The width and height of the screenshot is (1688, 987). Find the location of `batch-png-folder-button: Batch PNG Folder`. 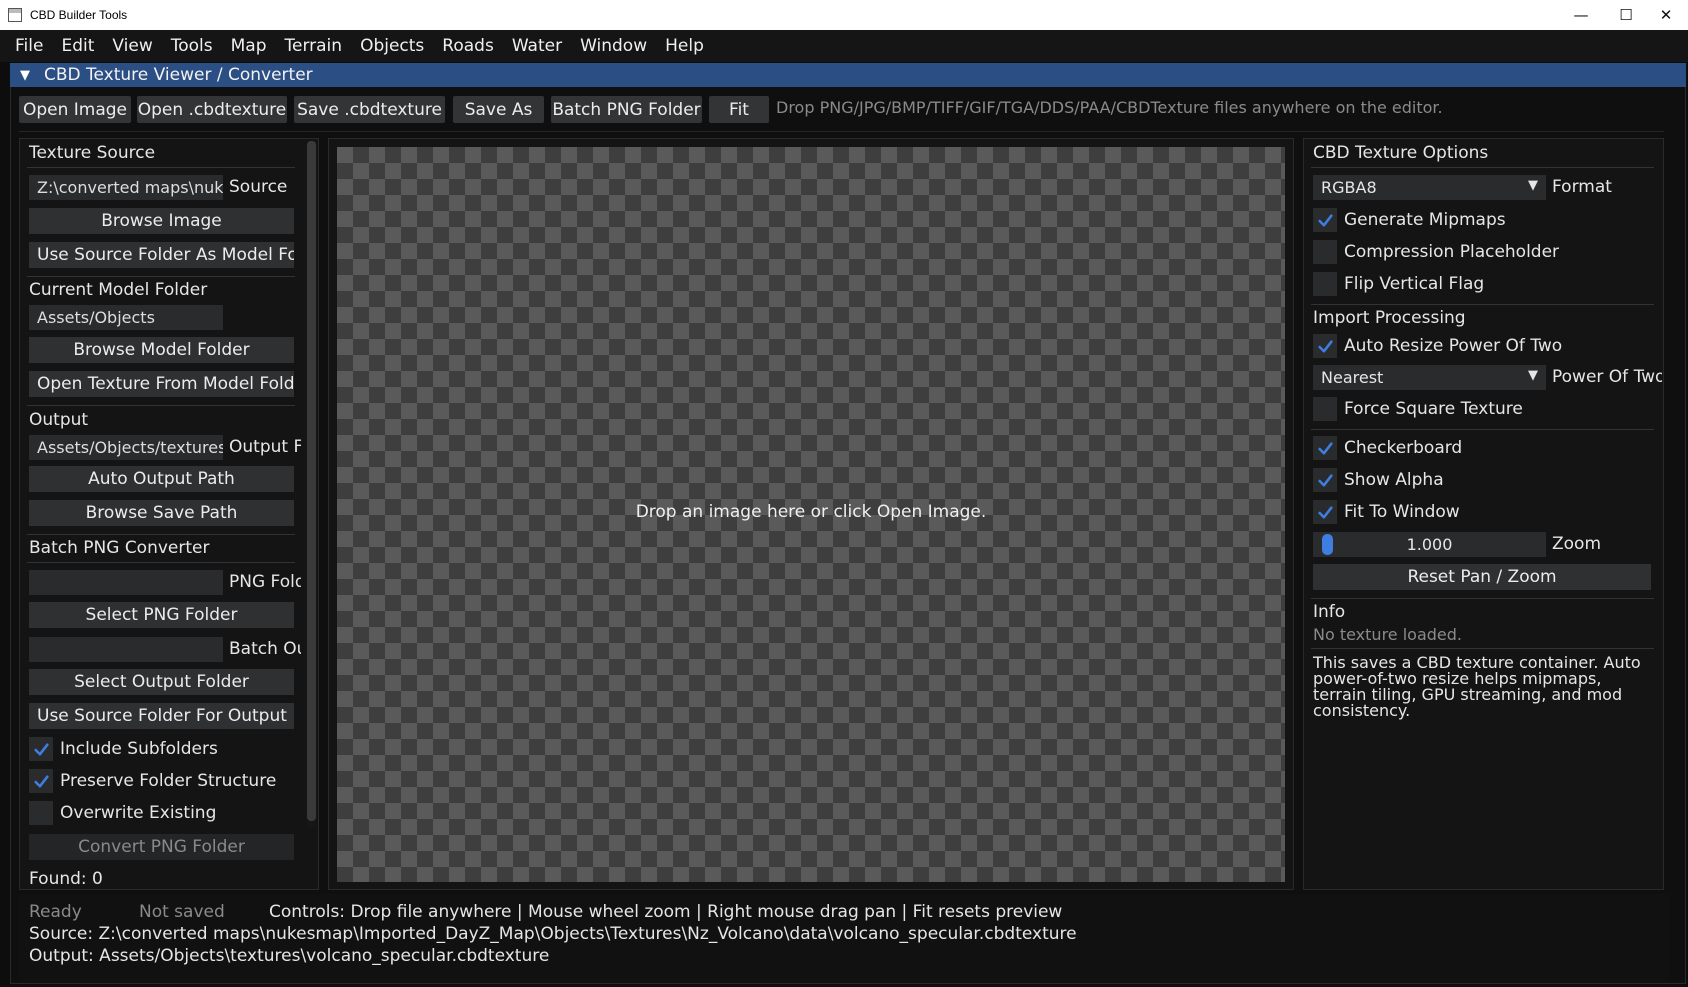

batch-png-folder-button: Batch PNG Folder is located at coordinates (626, 109).